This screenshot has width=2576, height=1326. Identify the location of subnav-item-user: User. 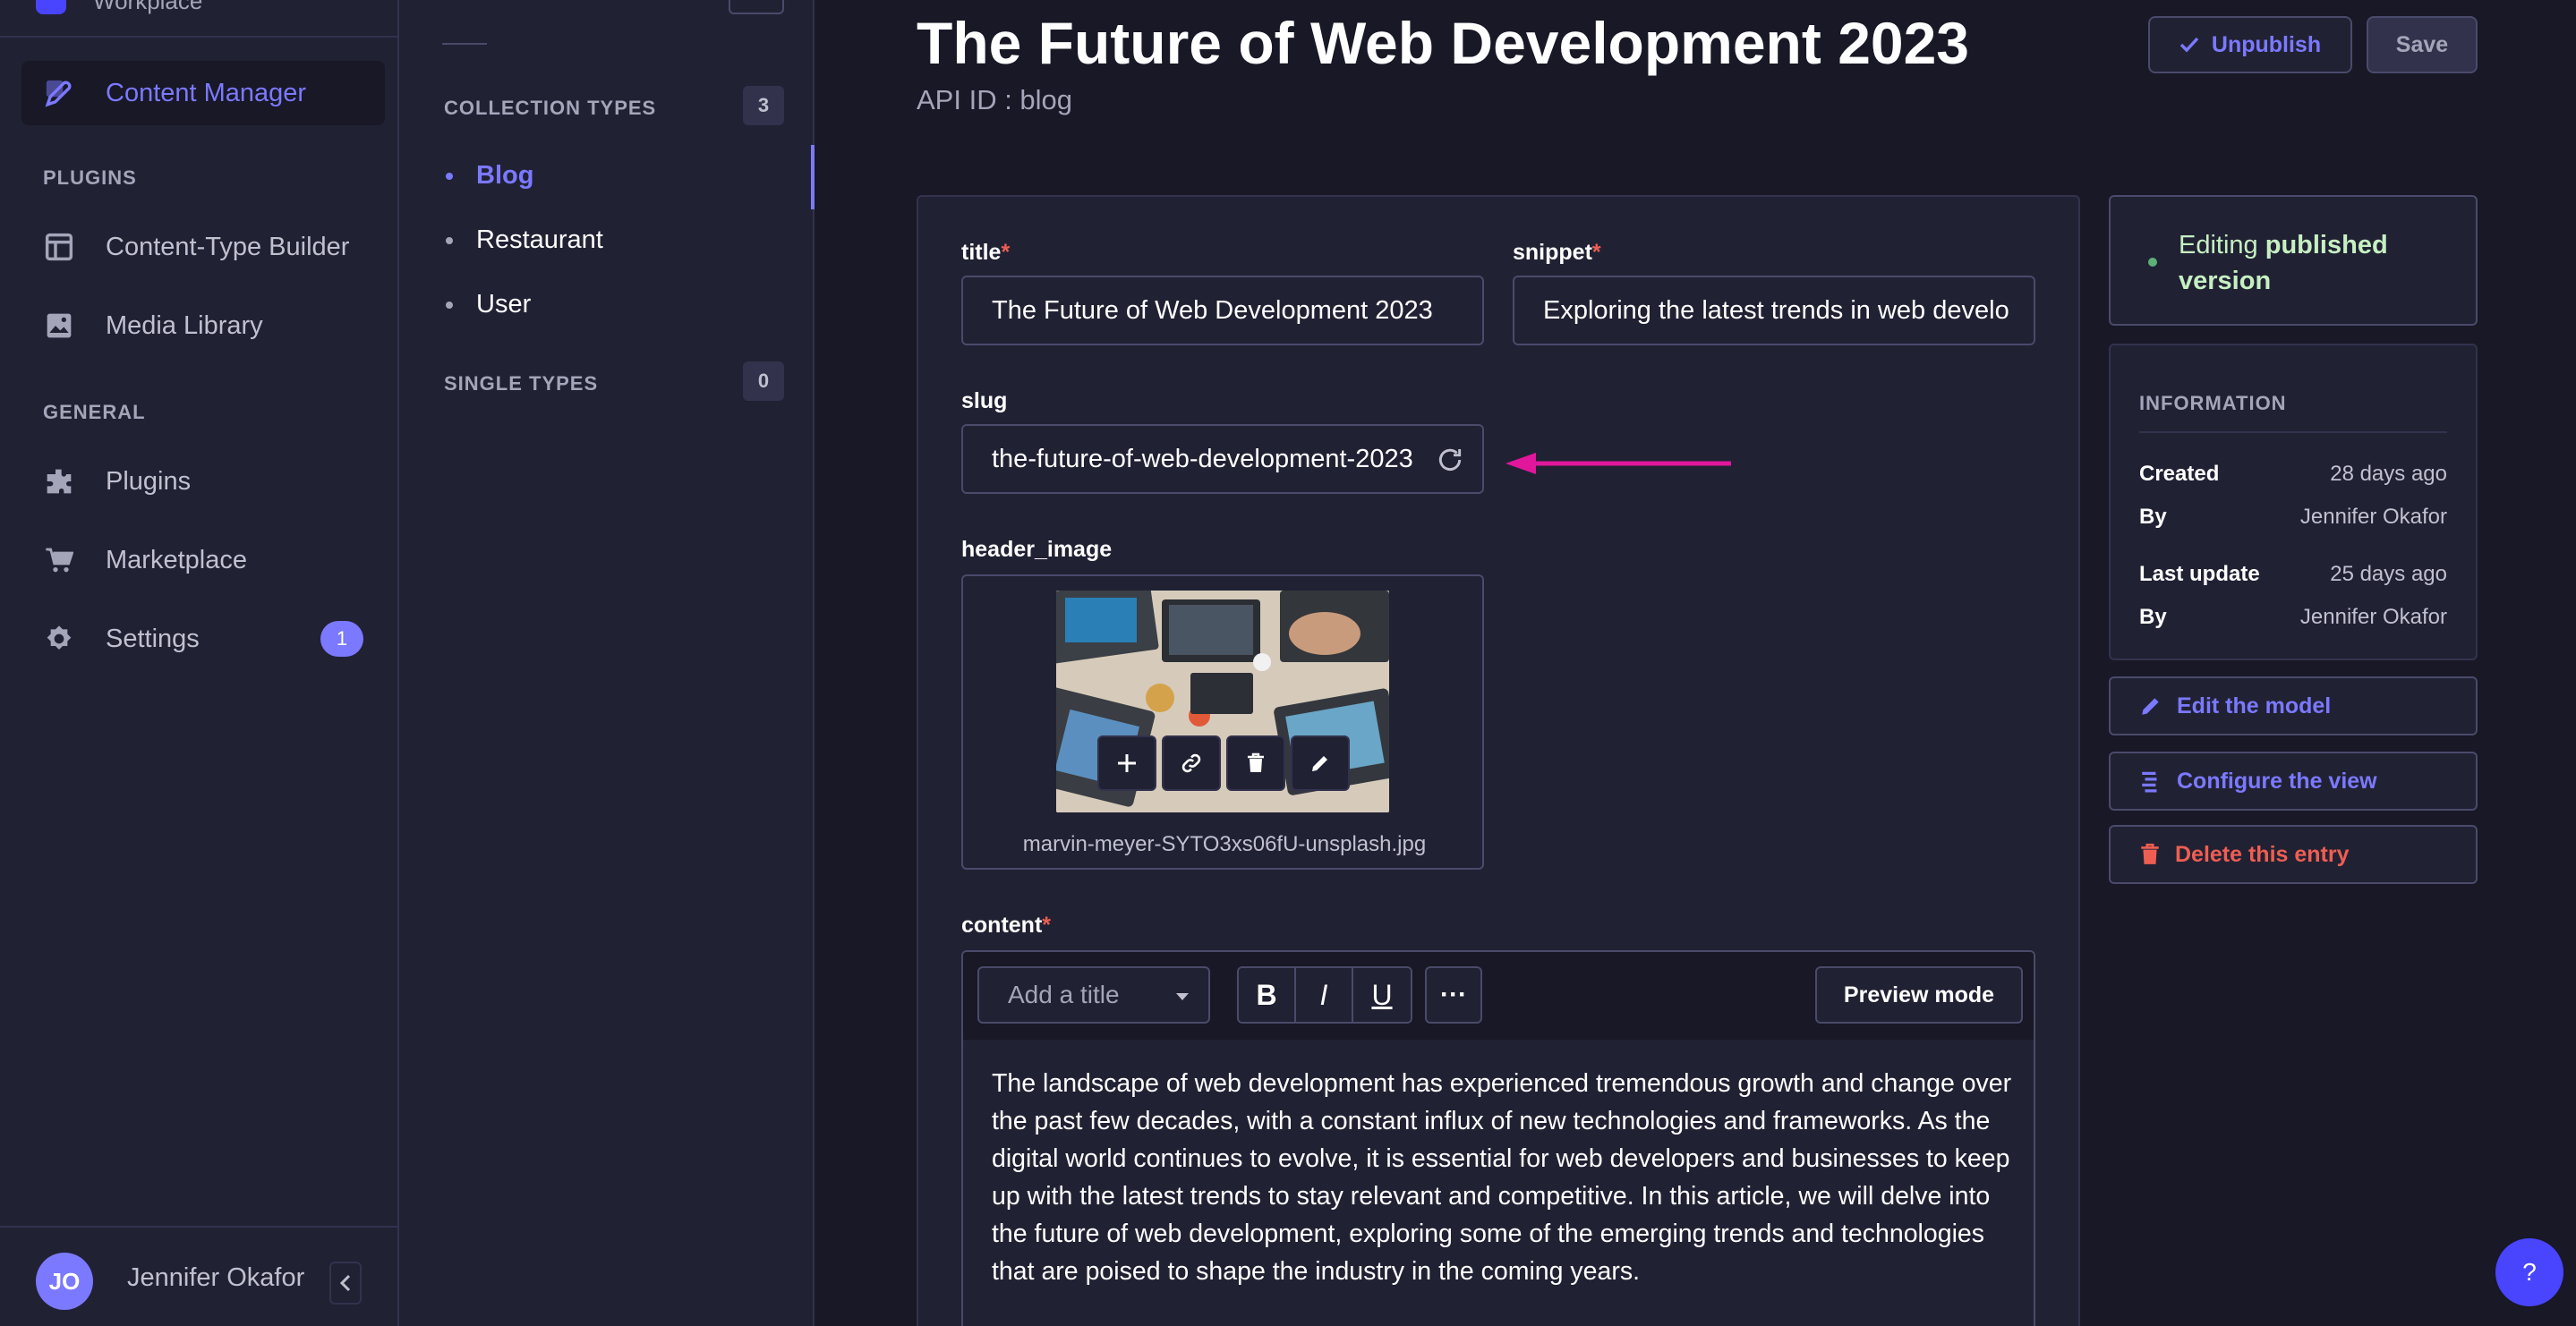
(487, 304).